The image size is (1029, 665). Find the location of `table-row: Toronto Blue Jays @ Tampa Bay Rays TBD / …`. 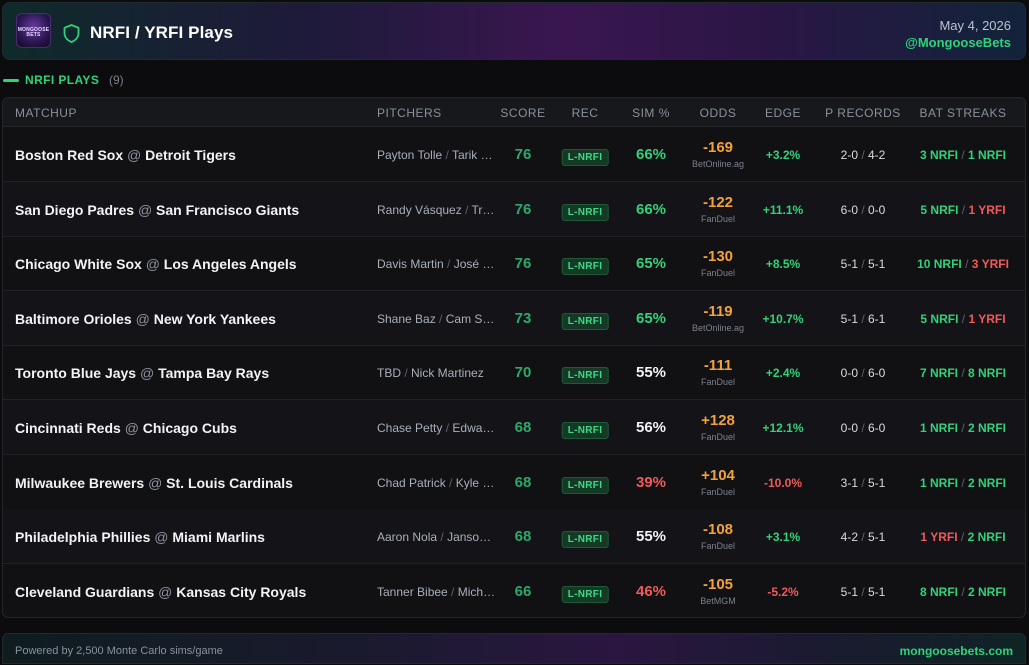

table-row: Toronto Blue Jays @ Tampa Bay Rays TBD / … is located at coordinates (514, 373).